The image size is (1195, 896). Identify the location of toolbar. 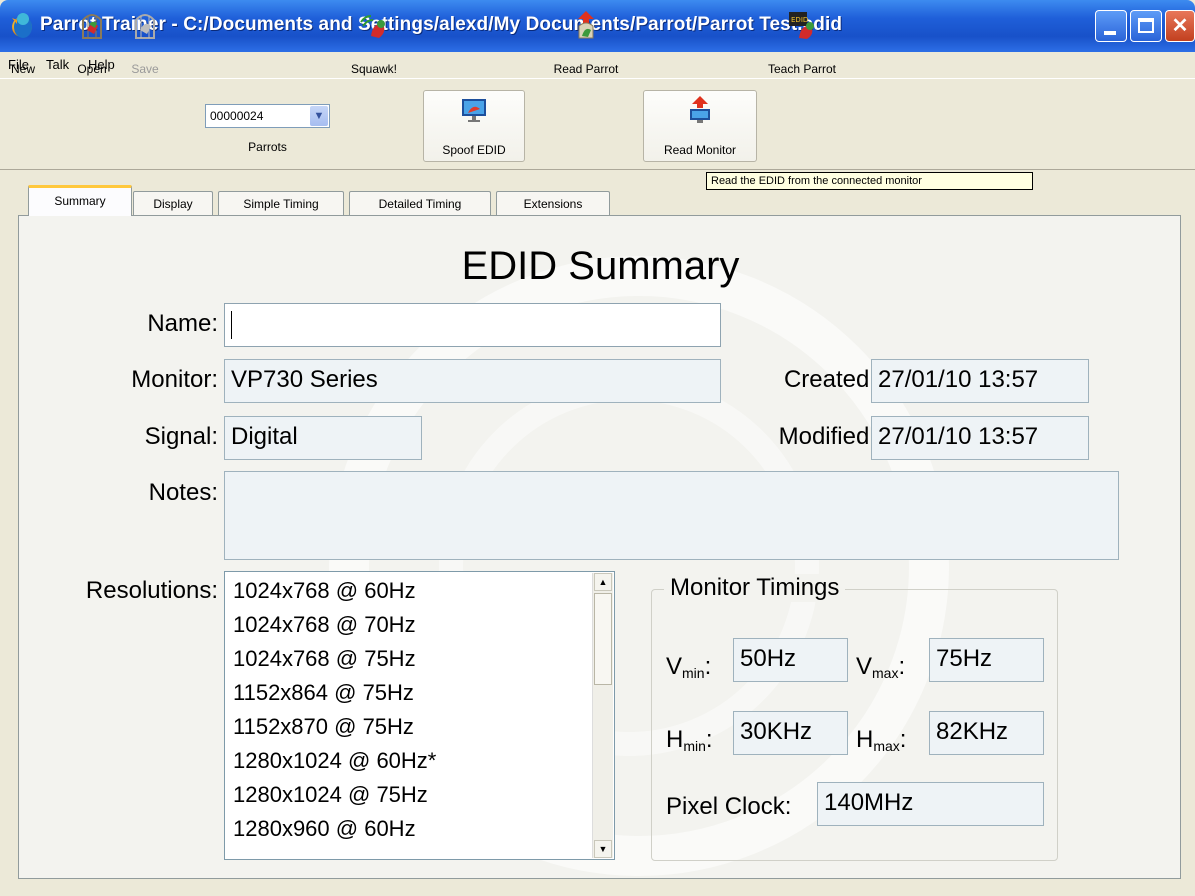
(597, 124).